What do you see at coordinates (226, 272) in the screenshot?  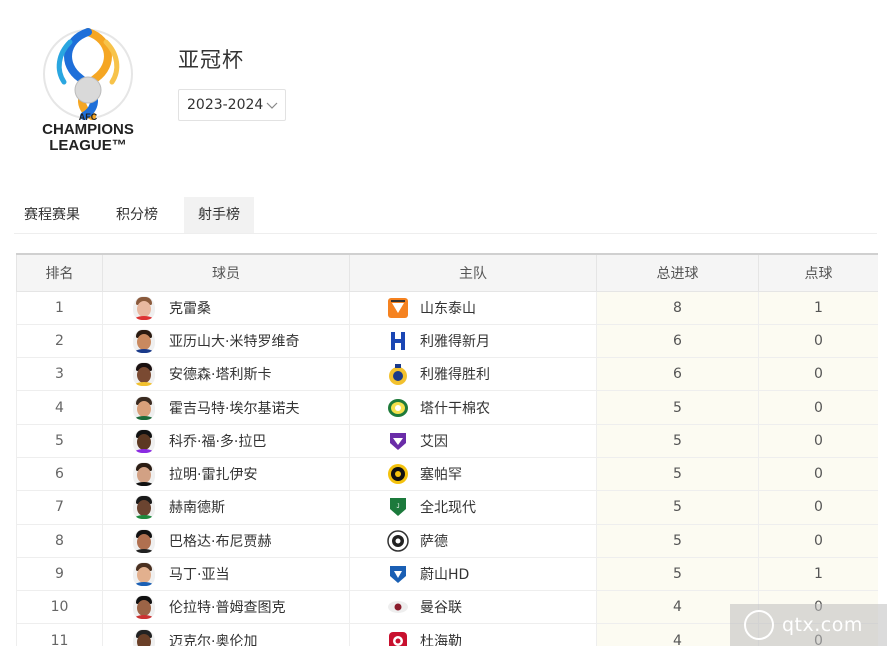 I see `header-player: 球员` at bounding box center [226, 272].